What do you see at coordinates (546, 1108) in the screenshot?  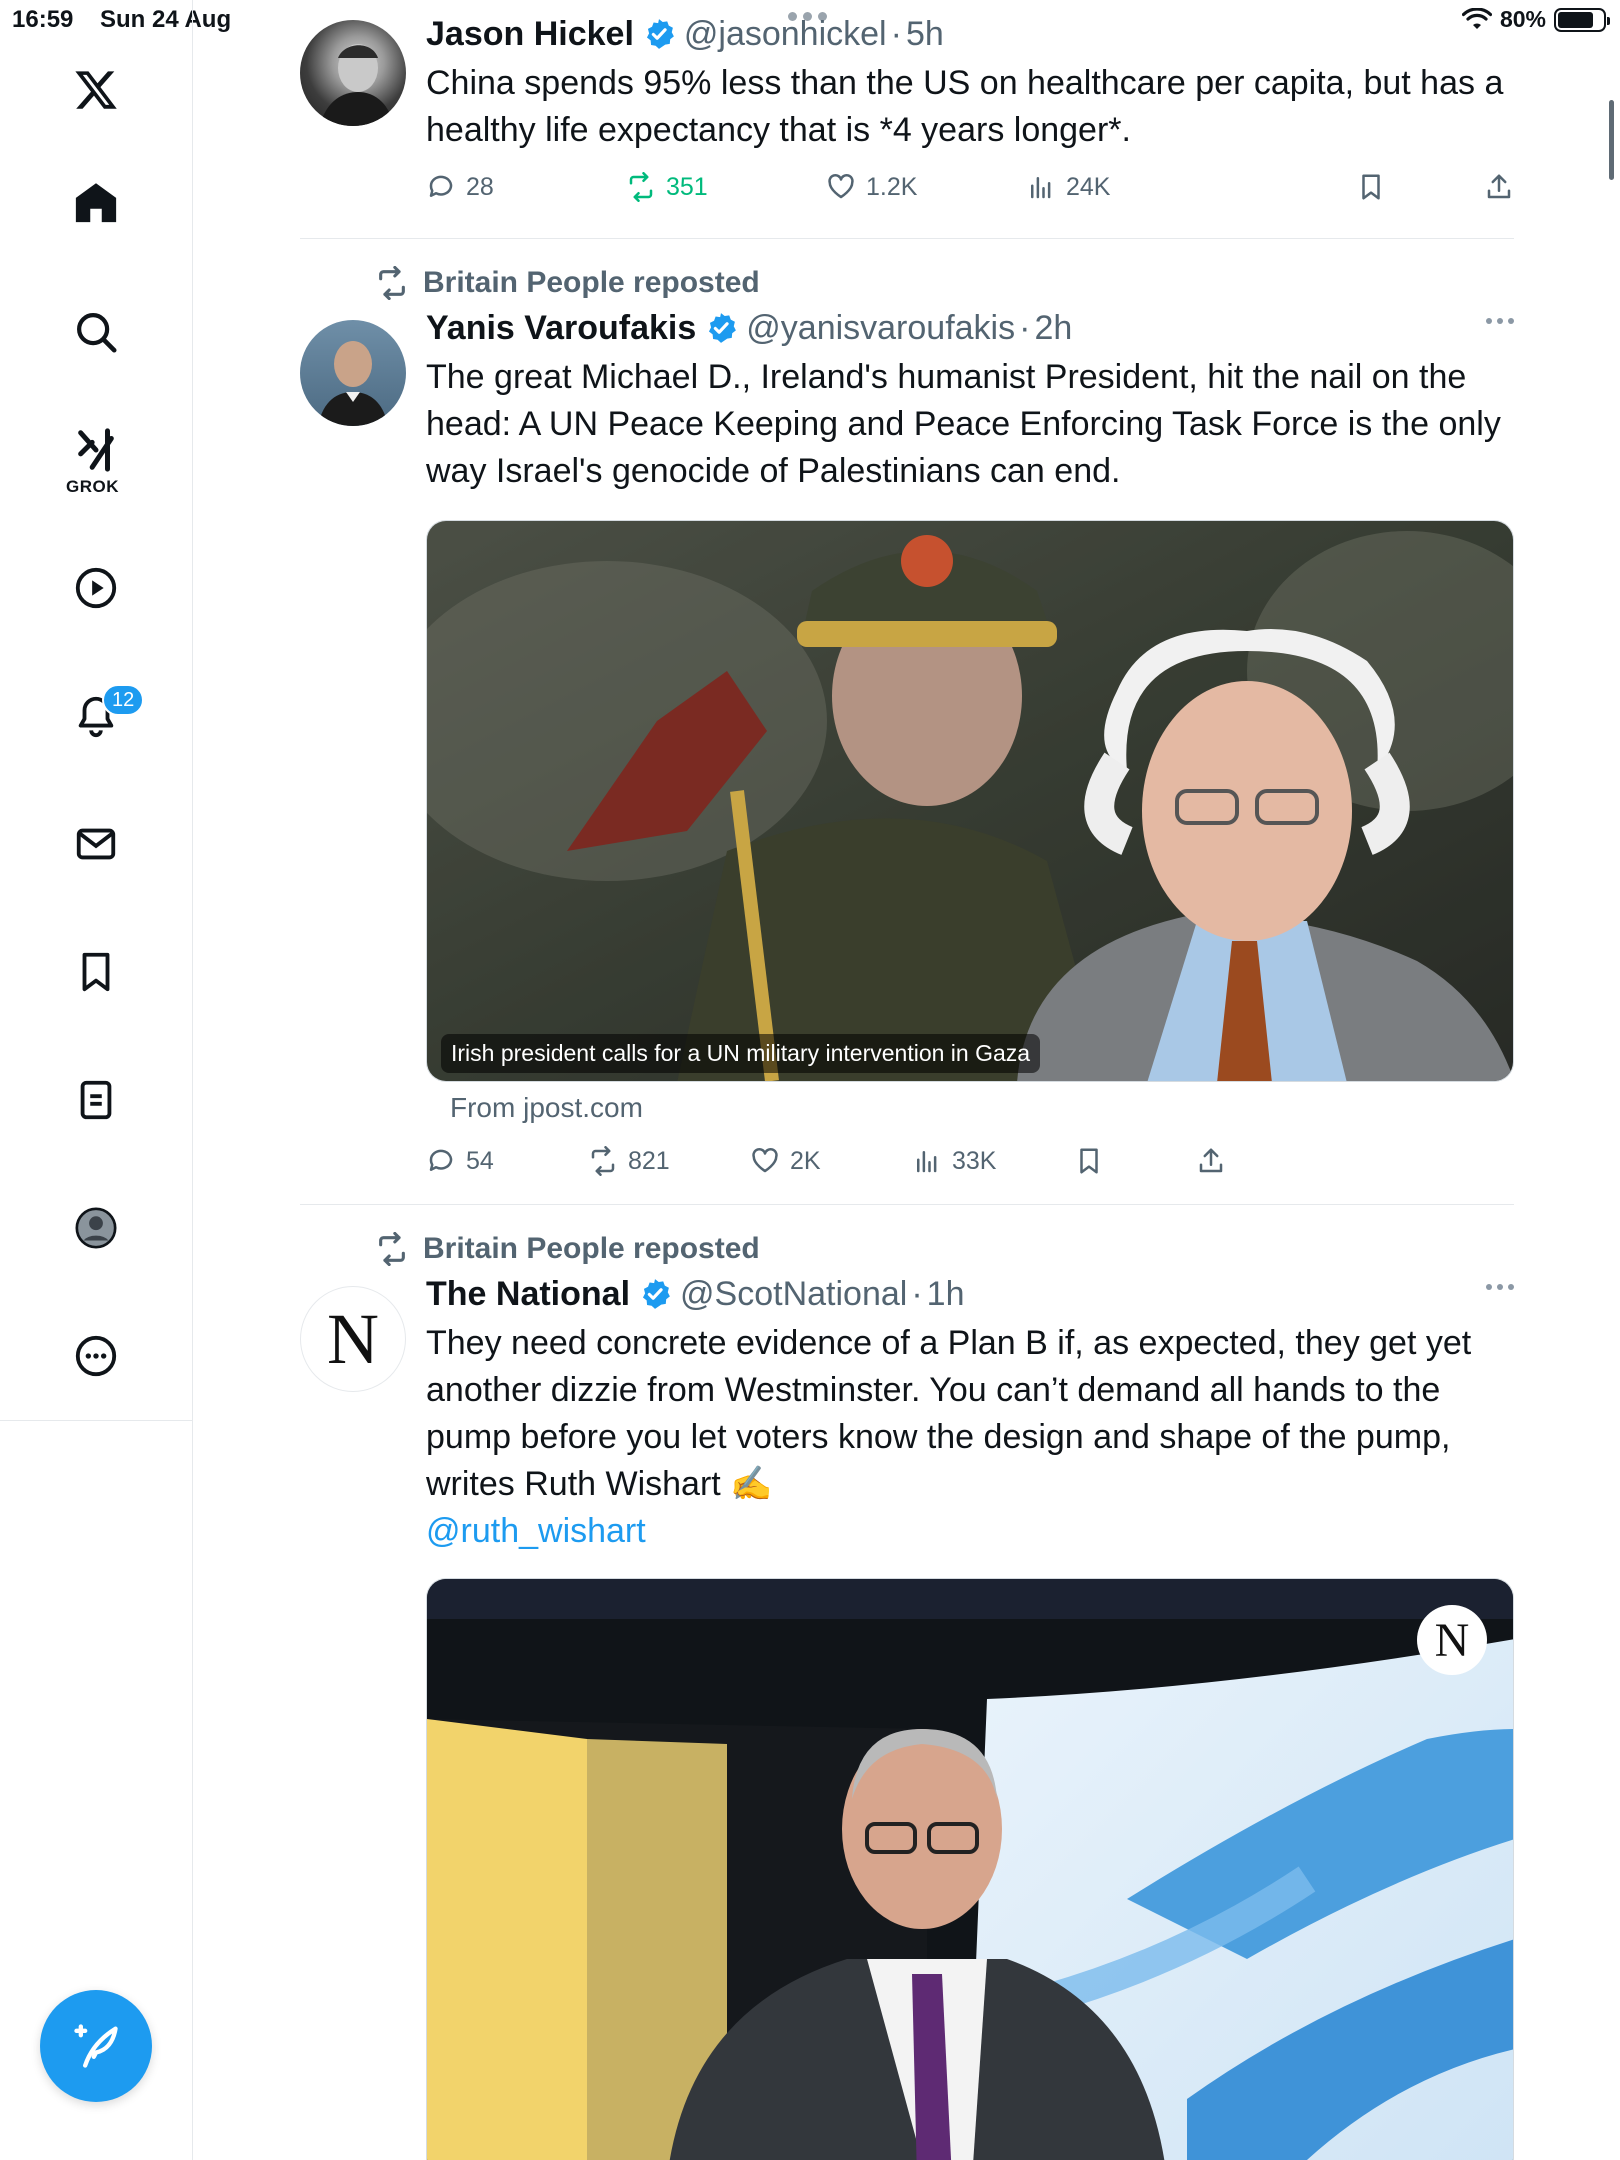 I see `card-source: From jpost.com` at bounding box center [546, 1108].